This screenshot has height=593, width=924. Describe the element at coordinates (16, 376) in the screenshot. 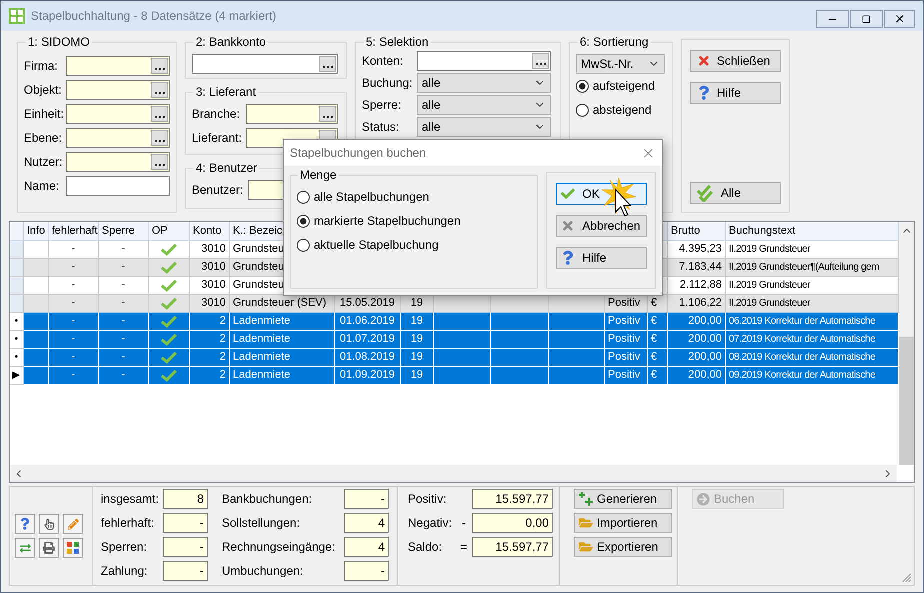

I see `row-marker: ▶` at that location.